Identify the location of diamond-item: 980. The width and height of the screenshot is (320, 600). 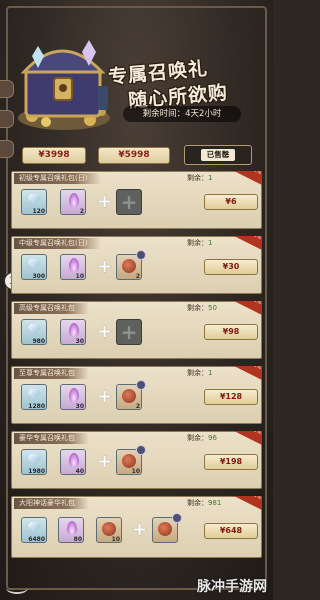
(34, 332).